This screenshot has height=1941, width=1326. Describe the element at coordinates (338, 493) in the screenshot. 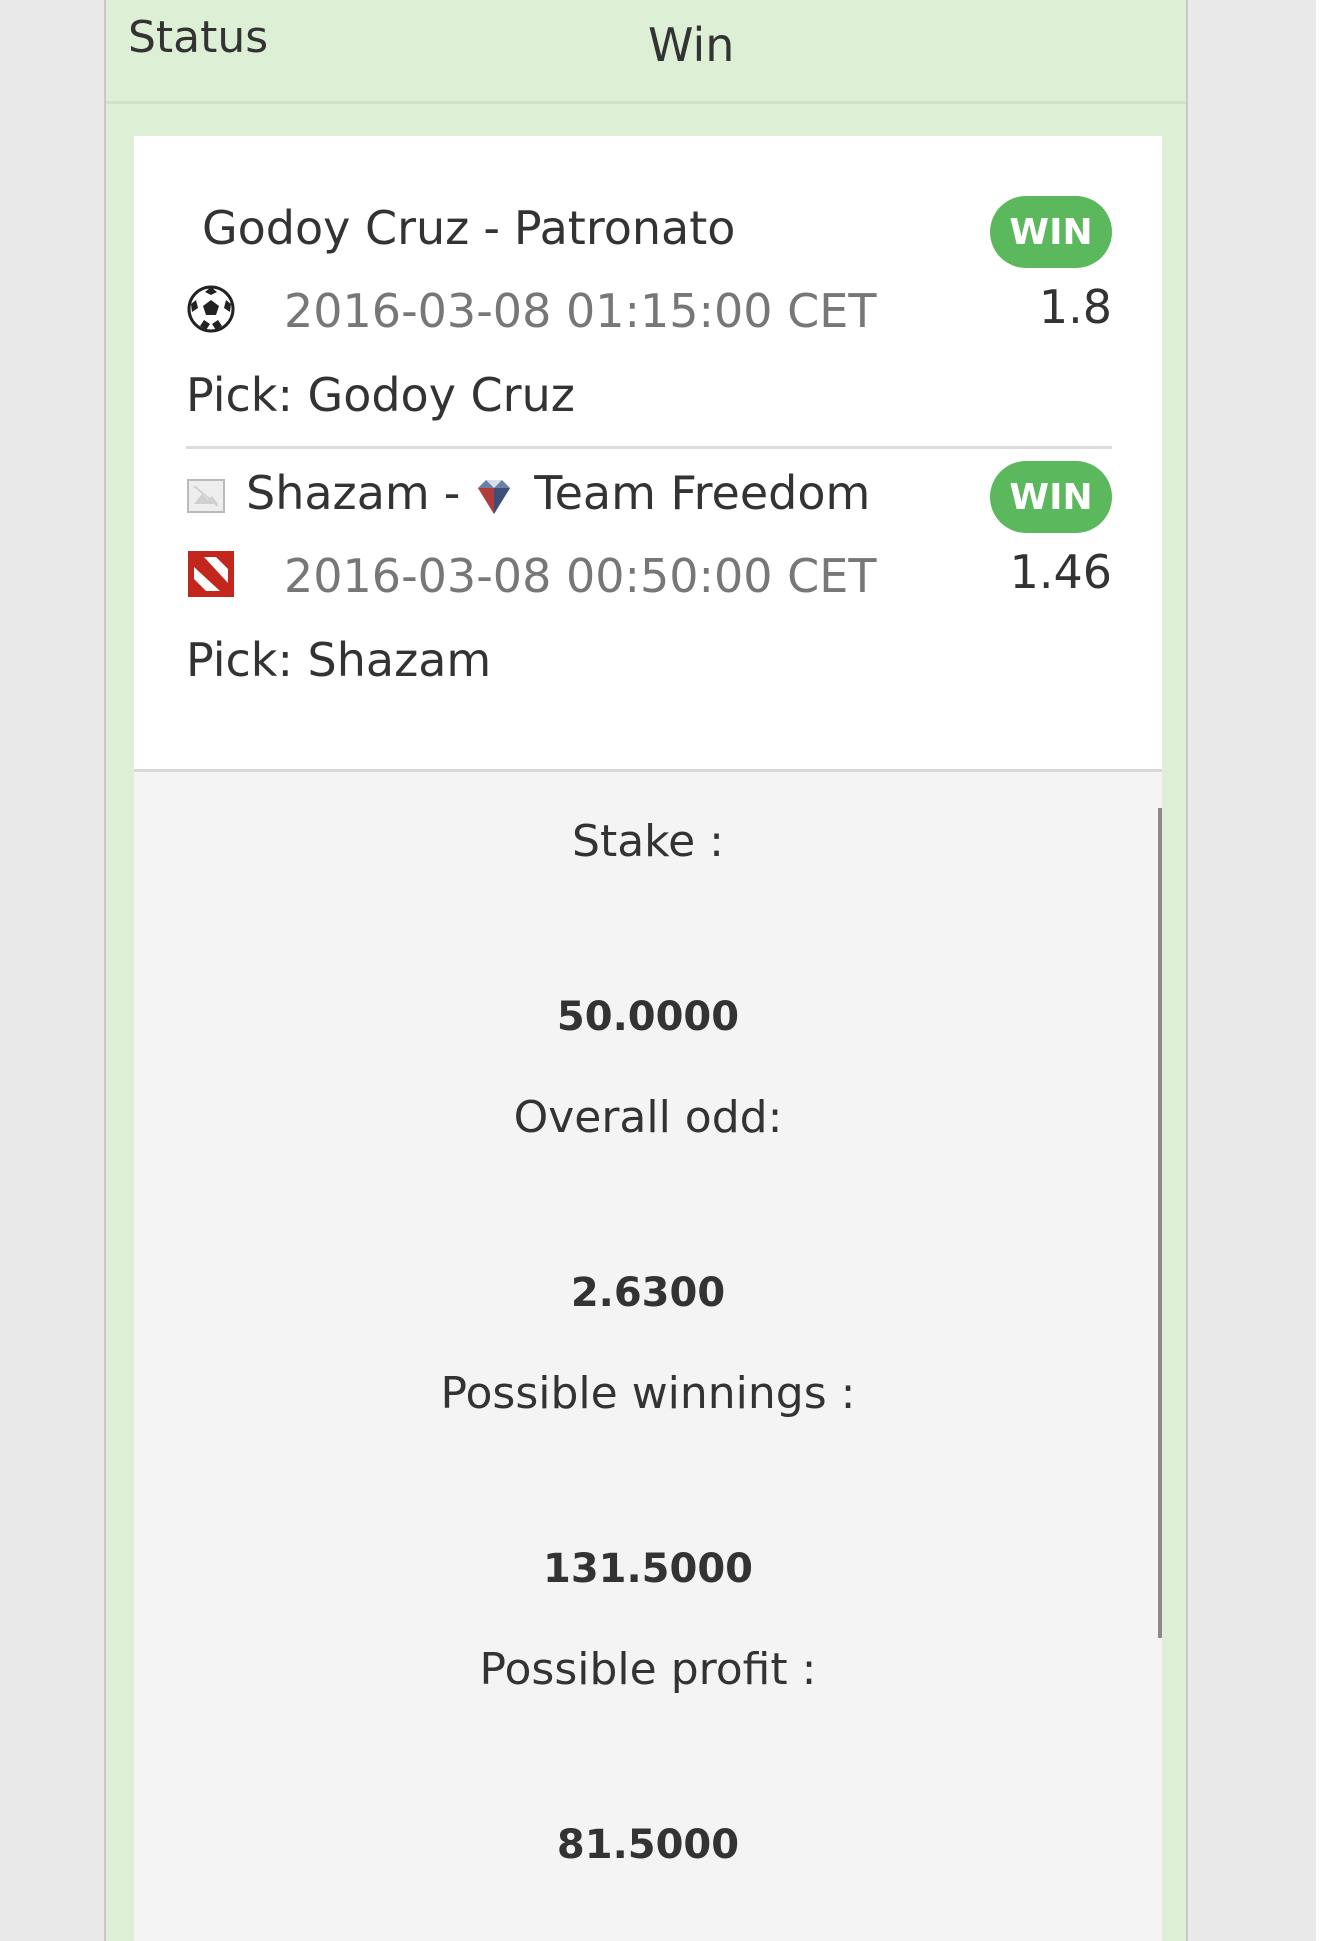

I see `home-team: Shazam` at that location.